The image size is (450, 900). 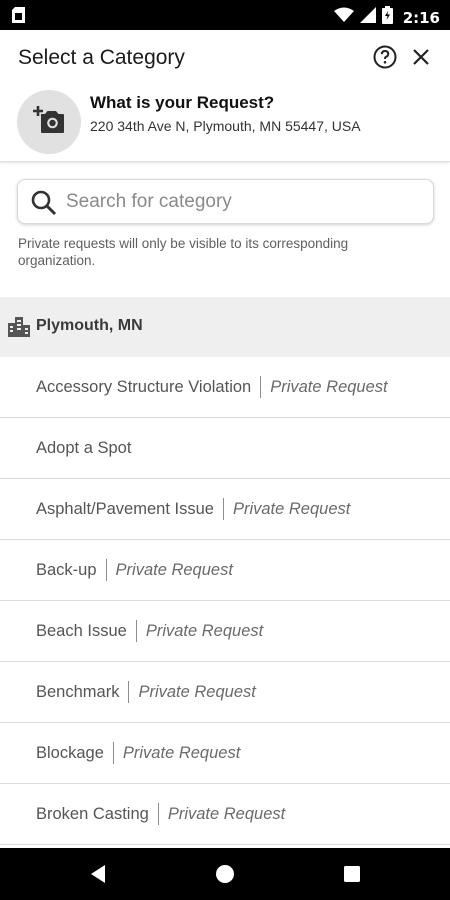 I want to click on category-label: Beach Issue, so click(x=81, y=630).